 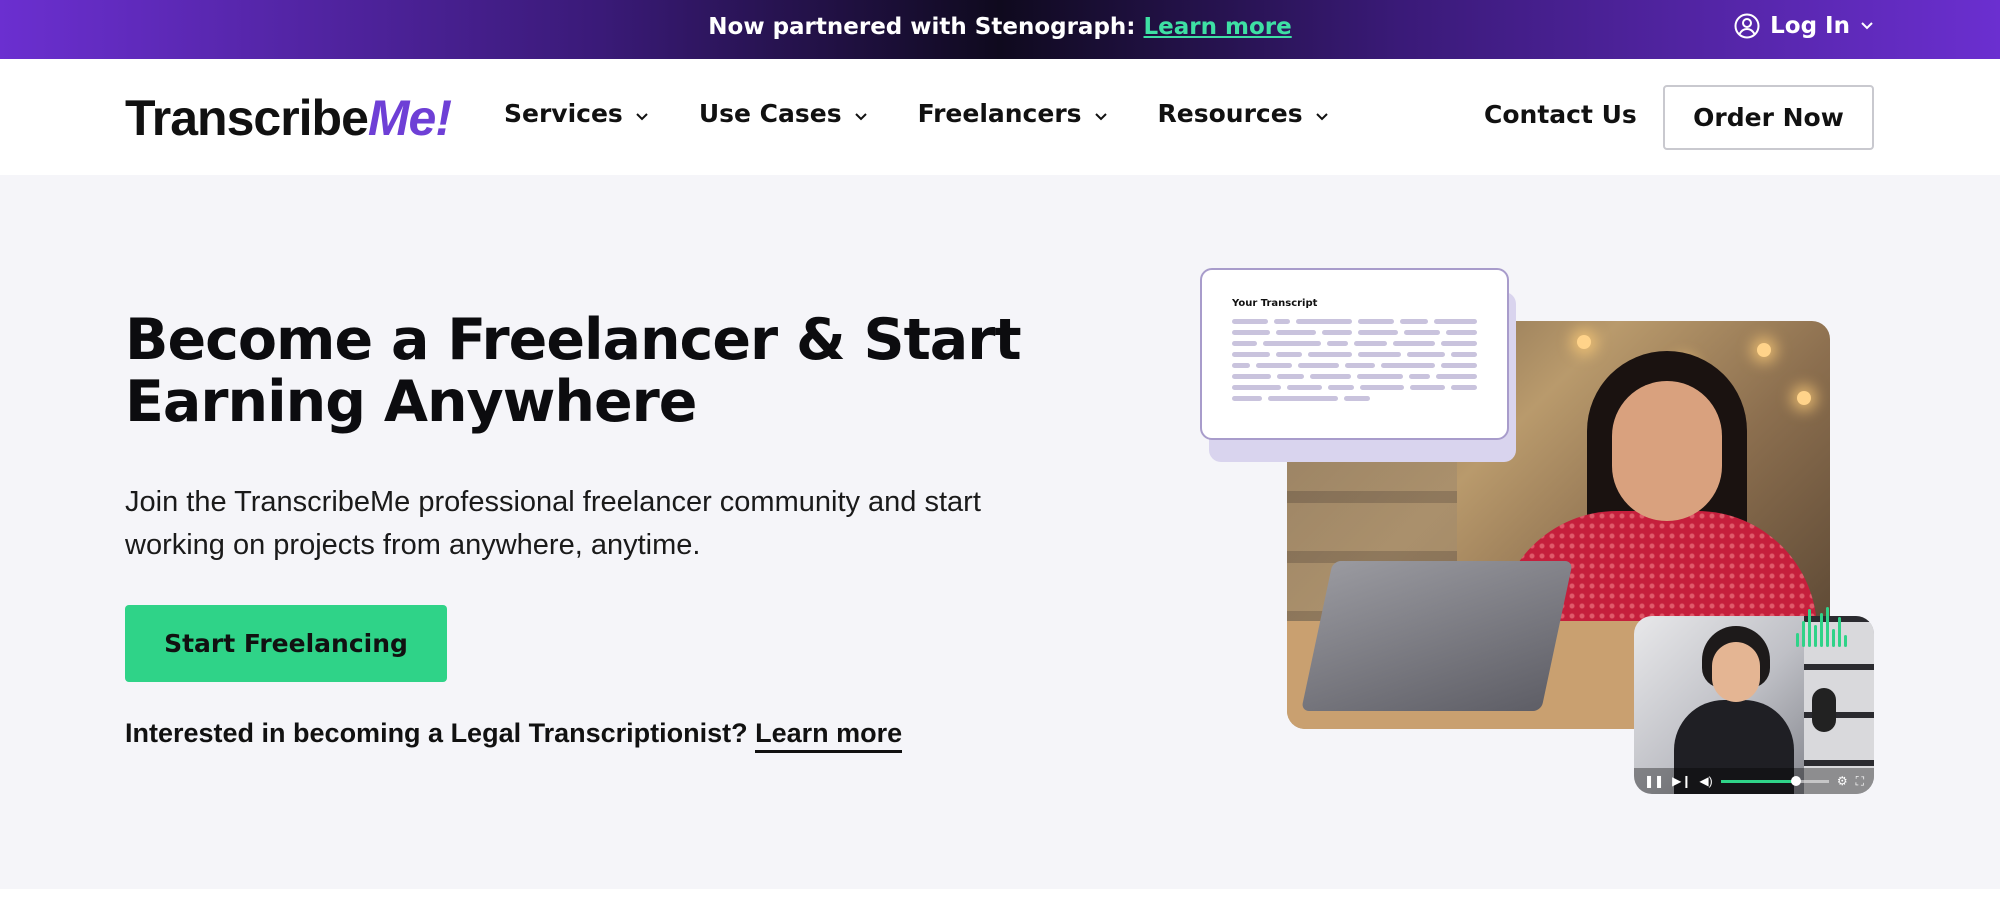 I want to click on nav-resources: Resources, so click(x=1243, y=113).